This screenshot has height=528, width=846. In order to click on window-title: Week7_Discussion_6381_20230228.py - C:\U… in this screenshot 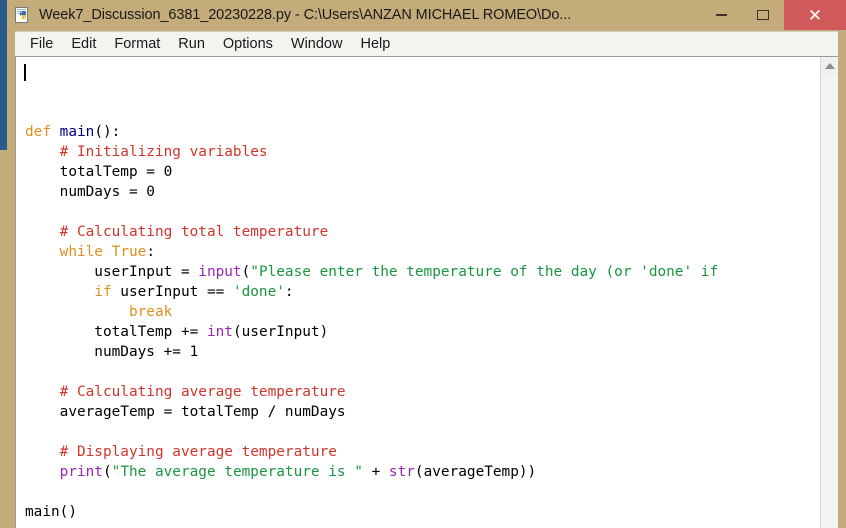, I will do `click(305, 15)`.